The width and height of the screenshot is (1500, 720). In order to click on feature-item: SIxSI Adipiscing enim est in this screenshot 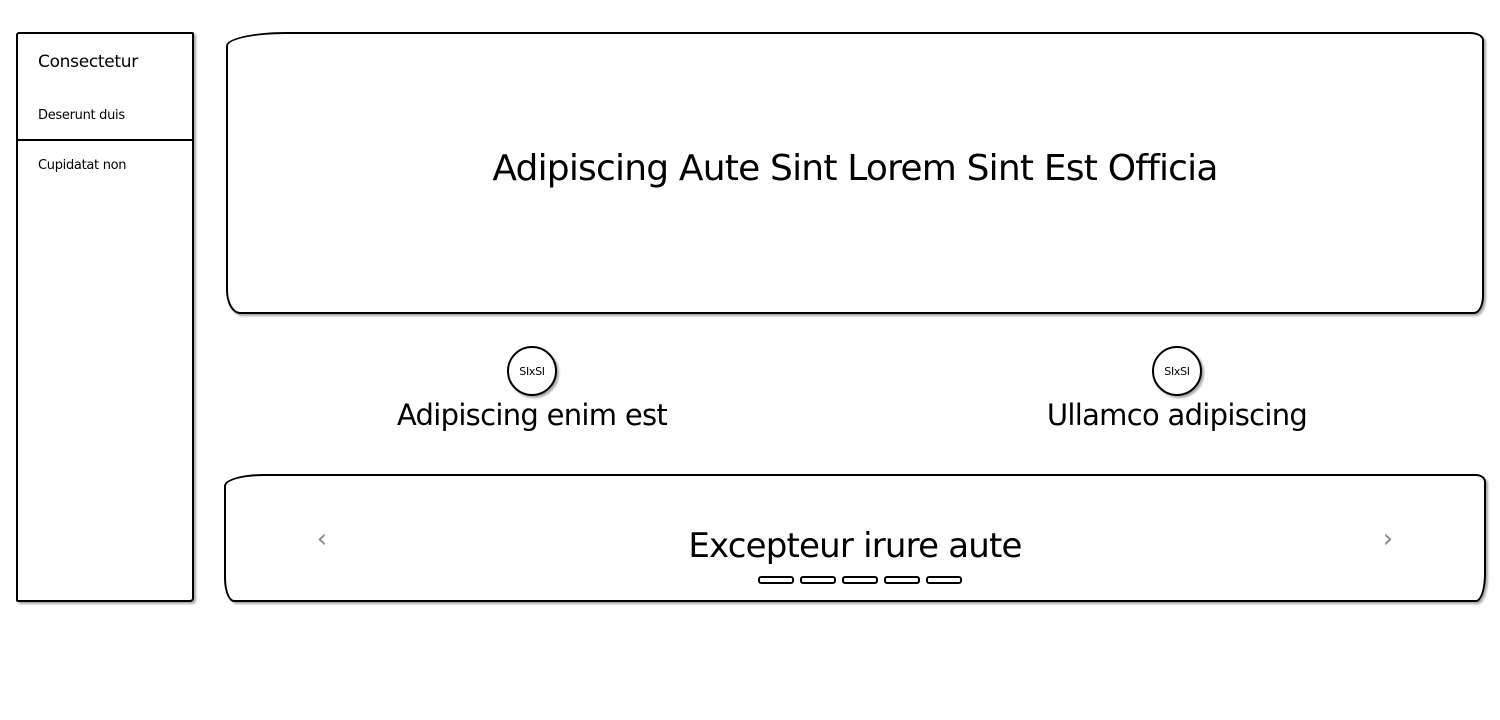, I will do `click(532, 389)`.